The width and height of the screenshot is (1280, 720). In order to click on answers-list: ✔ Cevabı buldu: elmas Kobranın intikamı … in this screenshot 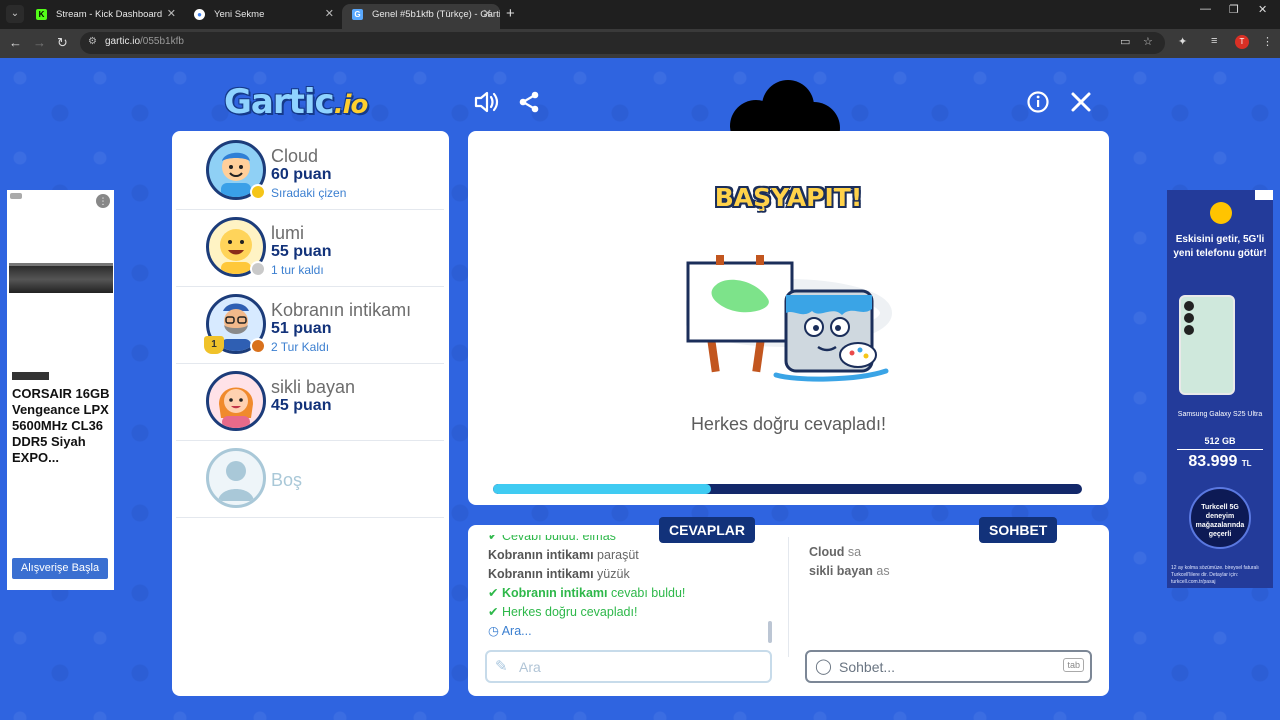, I will do `click(628, 591)`.